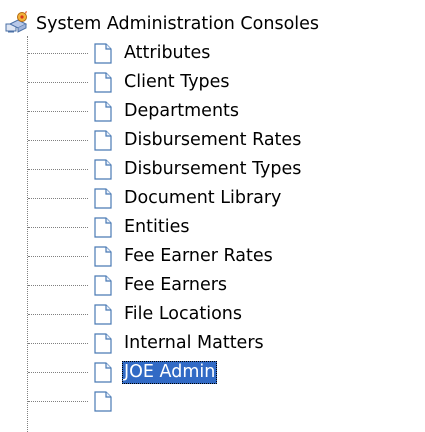  I want to click on tree-item-label: Document Library, so click(203, 198).